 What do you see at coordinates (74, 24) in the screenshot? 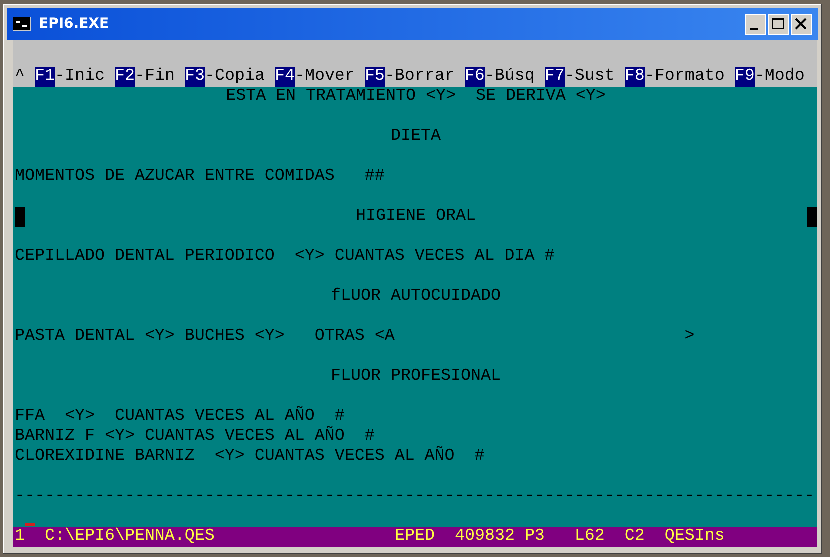
I see `window-title: EPI6.EXE` at bounding box center [74, 24].